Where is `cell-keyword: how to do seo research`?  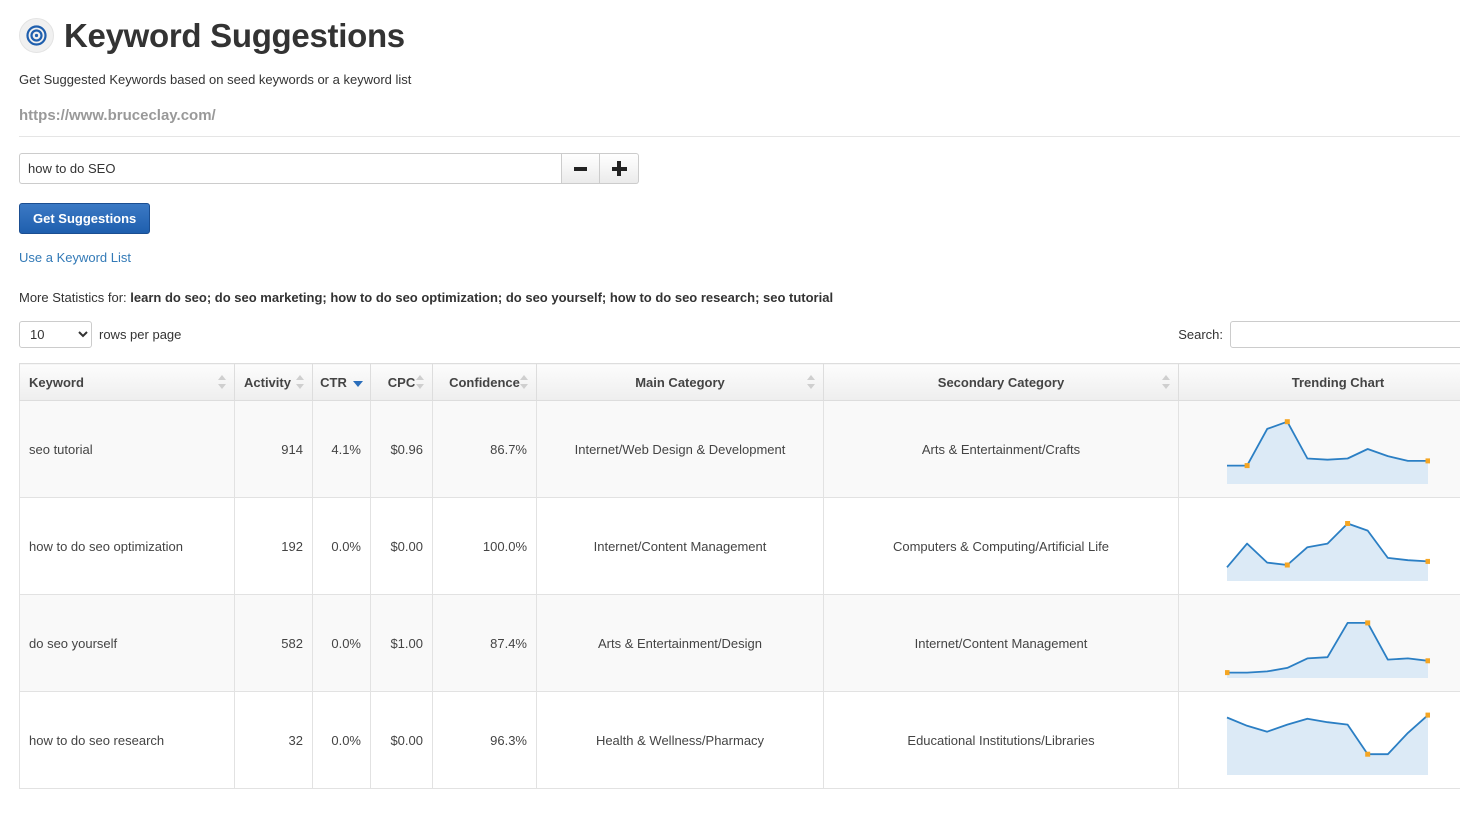
cell-keyword: how to do seo research is located at coordinates (127, 740).